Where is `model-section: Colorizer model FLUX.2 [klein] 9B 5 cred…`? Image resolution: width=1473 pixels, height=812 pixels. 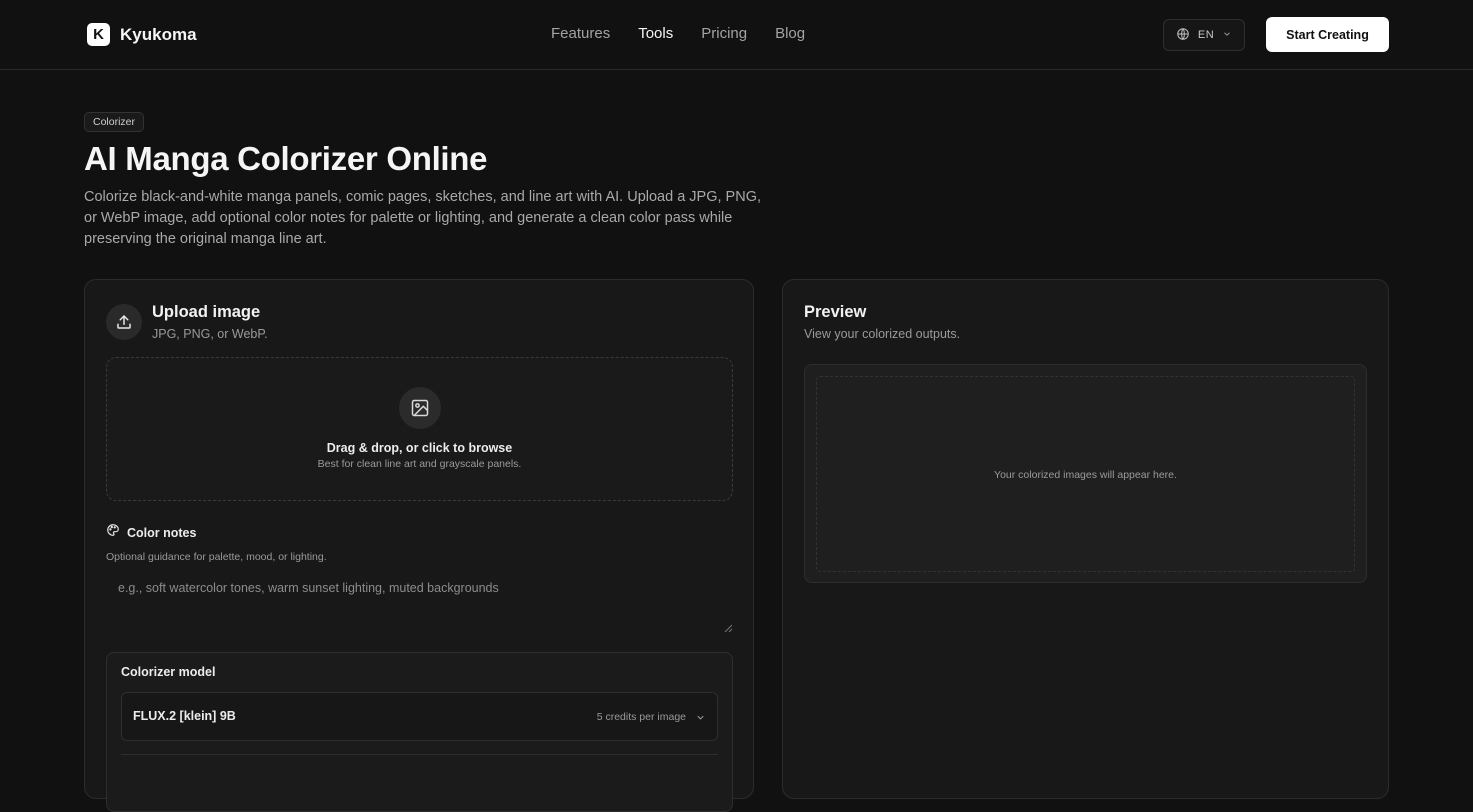 model-section: Colorizer model FLUX.2 [klein] 9B 5 cred… is located at coordinates (419, 732).